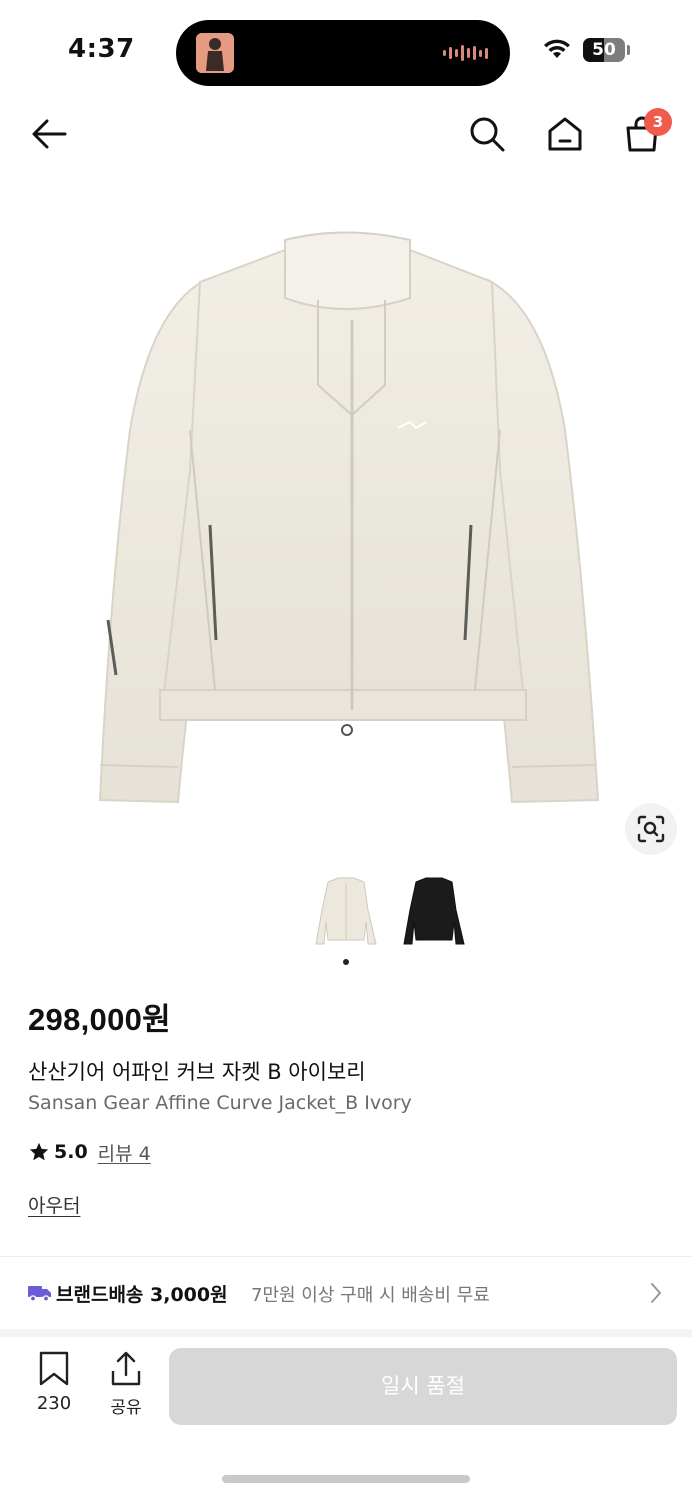 This screenshot has height=1500, width=692. I want to click on share-button: 공유, so click(126, 1384).